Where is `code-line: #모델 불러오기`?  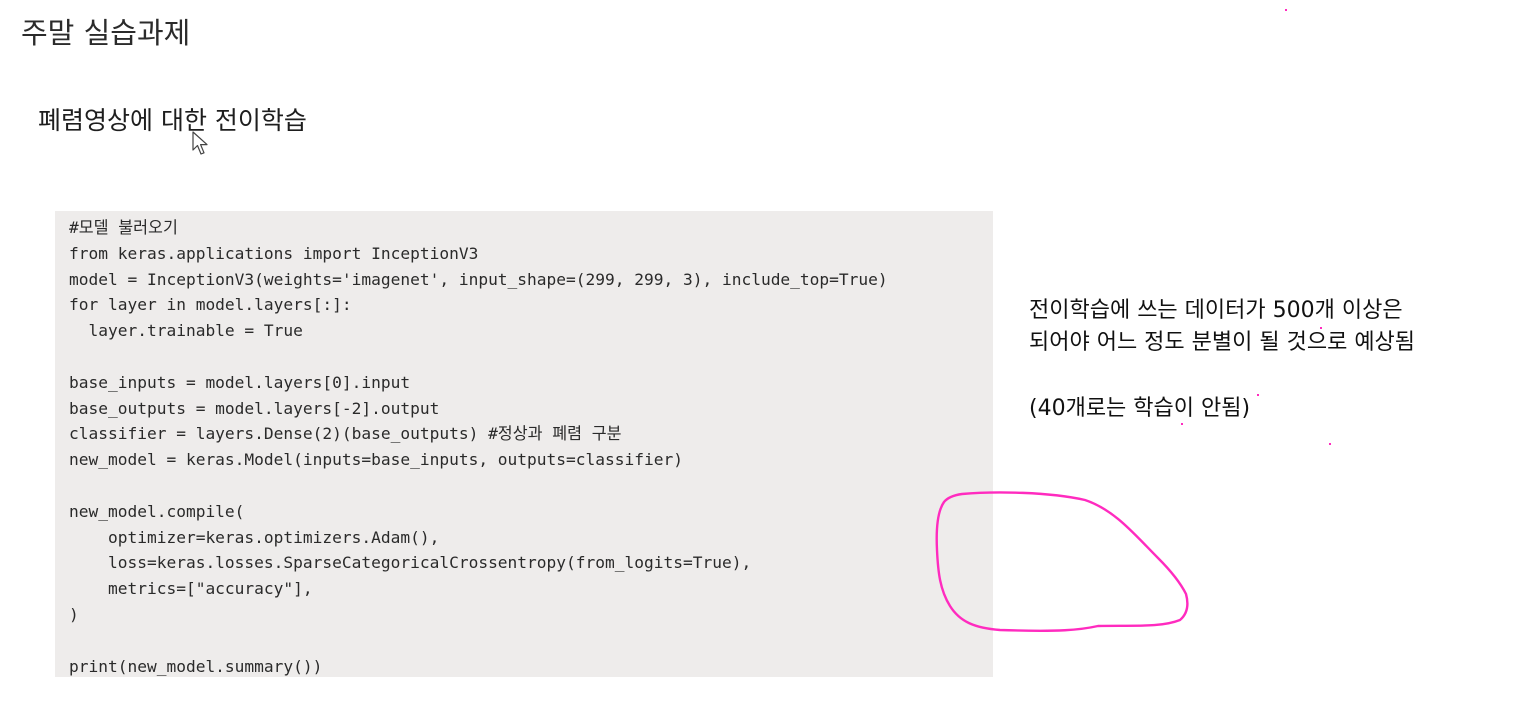
code-line: #모델 불러오기 is located at coordinates (123, 227).